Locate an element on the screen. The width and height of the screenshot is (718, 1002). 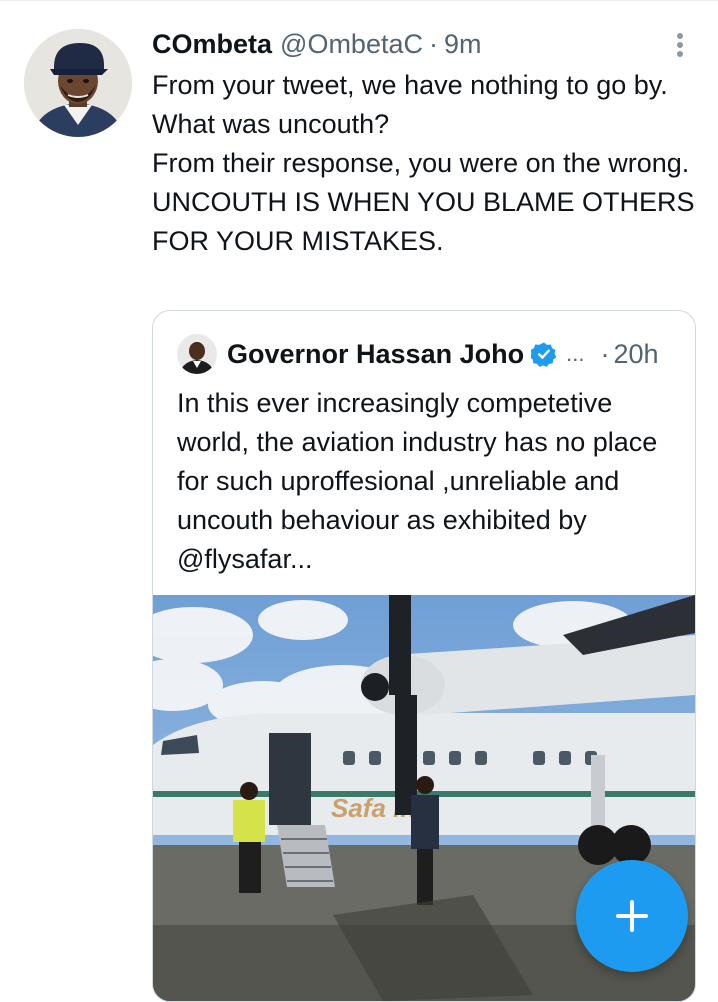
verified-badge-icon is located at coordinates (544, 354).